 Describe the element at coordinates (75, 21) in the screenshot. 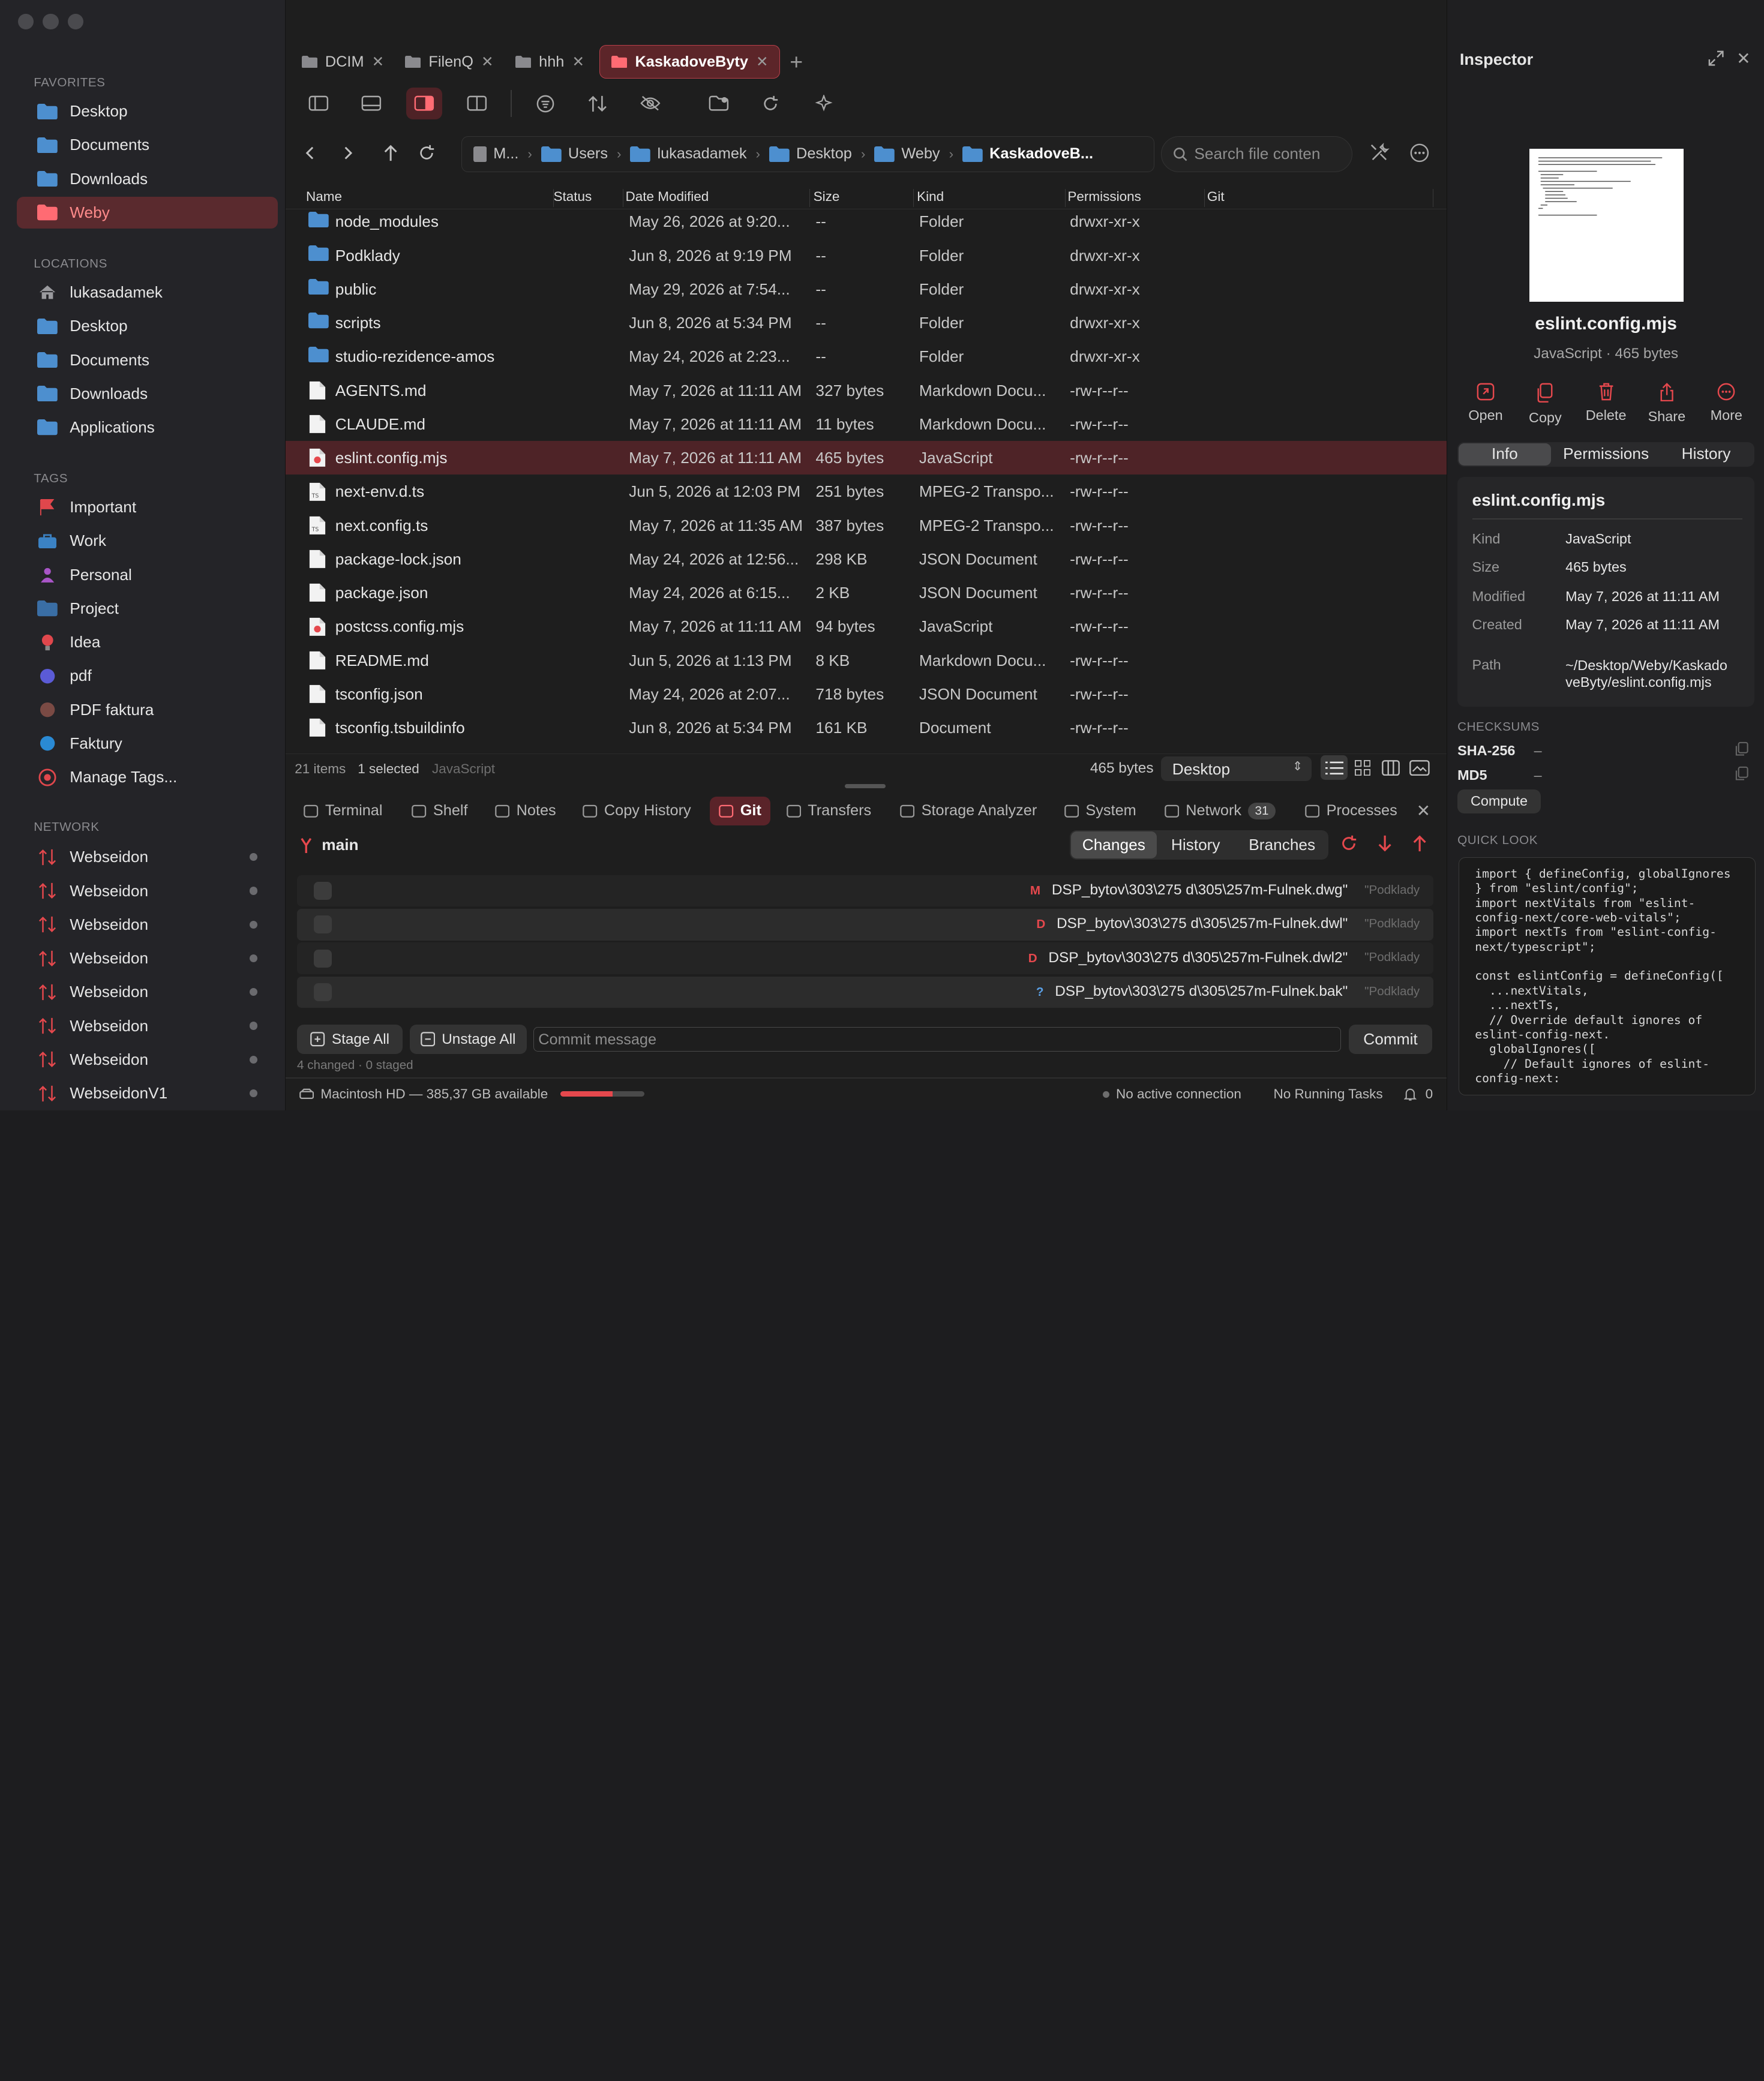

I see `zoom-window-button` at that location.